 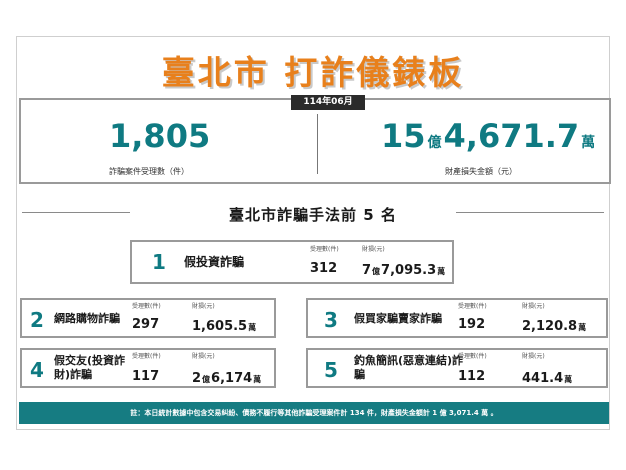 What do you see at coordinates (408, 368) in the screenshot?
I see `method-name: 釣魚簡訊(惡意連結)詐 騙` at bounding box center [408, 368].